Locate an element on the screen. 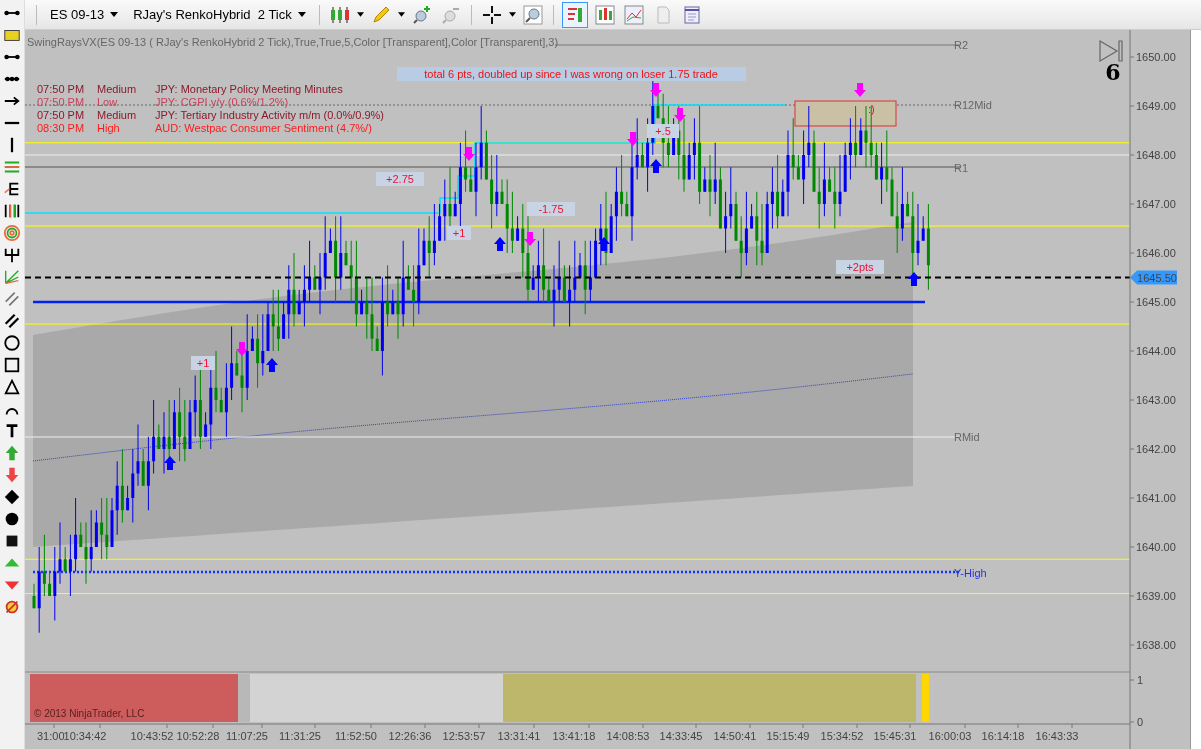 The height and width of the screenshot is (749, 1201). trade-label: +1 is located at coordinates (459, 233).